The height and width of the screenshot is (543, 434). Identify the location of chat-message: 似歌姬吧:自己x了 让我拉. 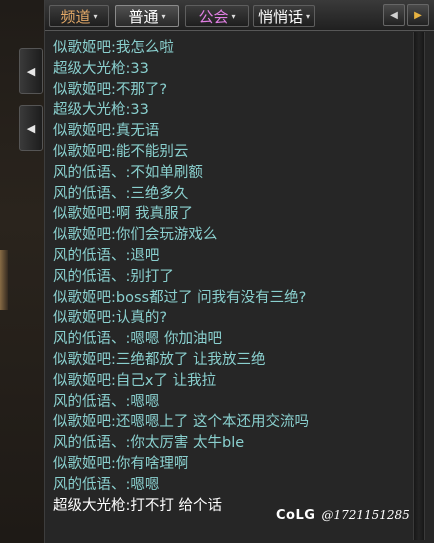
(134, 381).